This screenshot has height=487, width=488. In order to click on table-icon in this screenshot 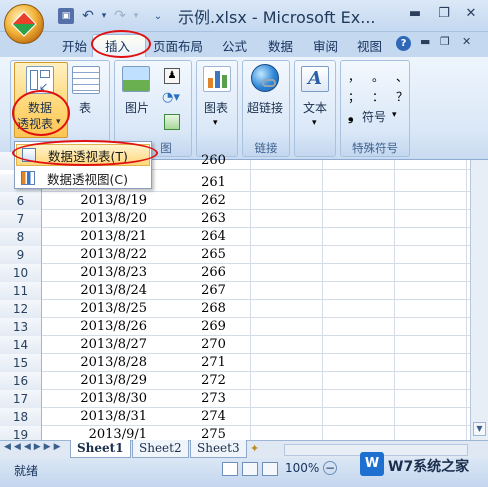, I will do `click(86, 80)`.